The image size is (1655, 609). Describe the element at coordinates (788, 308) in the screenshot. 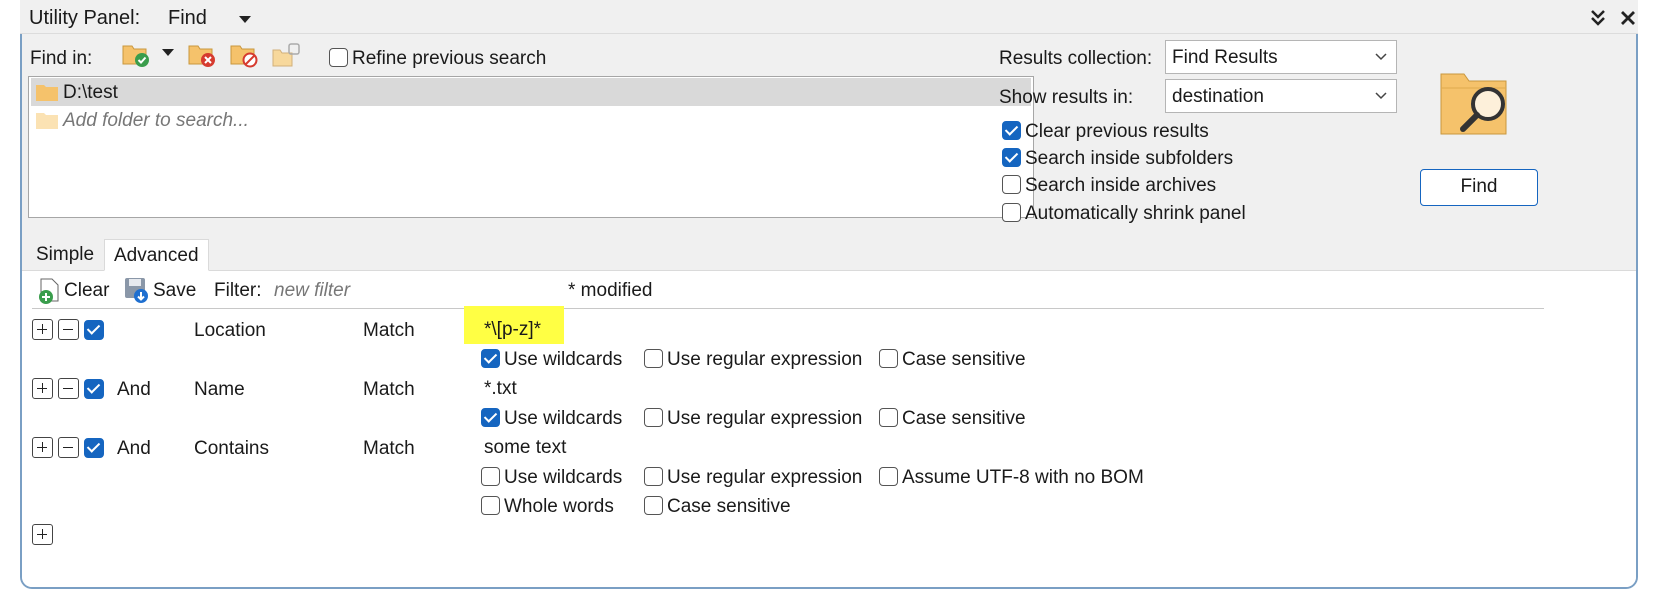

I see `toolbar-divider` at that location.